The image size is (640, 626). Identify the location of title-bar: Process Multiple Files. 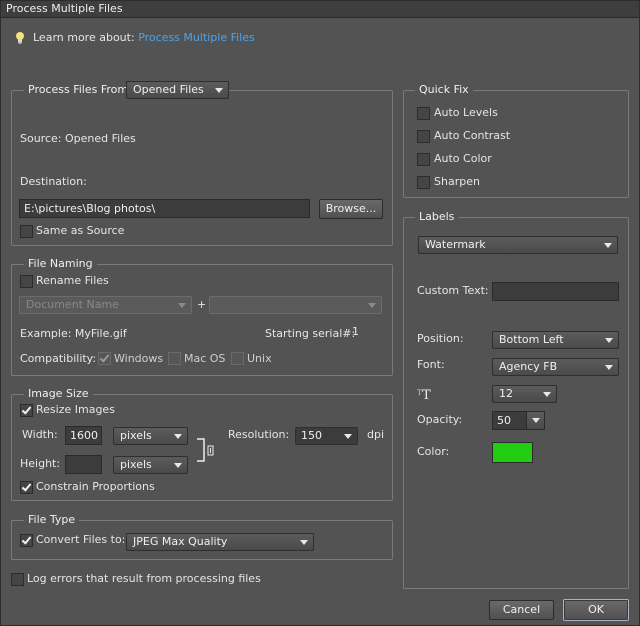
(320, 9).